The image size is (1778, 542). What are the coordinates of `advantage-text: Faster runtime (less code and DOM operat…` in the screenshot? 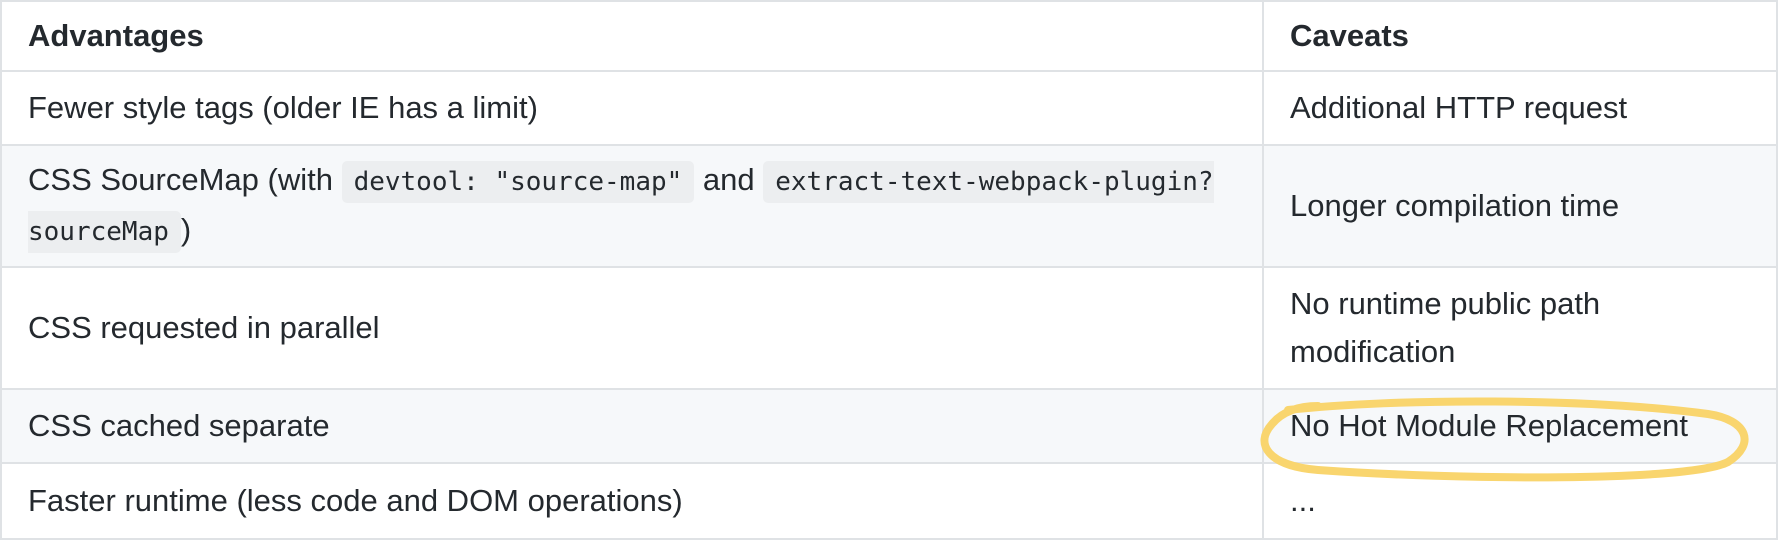 It's located at (355, 500).